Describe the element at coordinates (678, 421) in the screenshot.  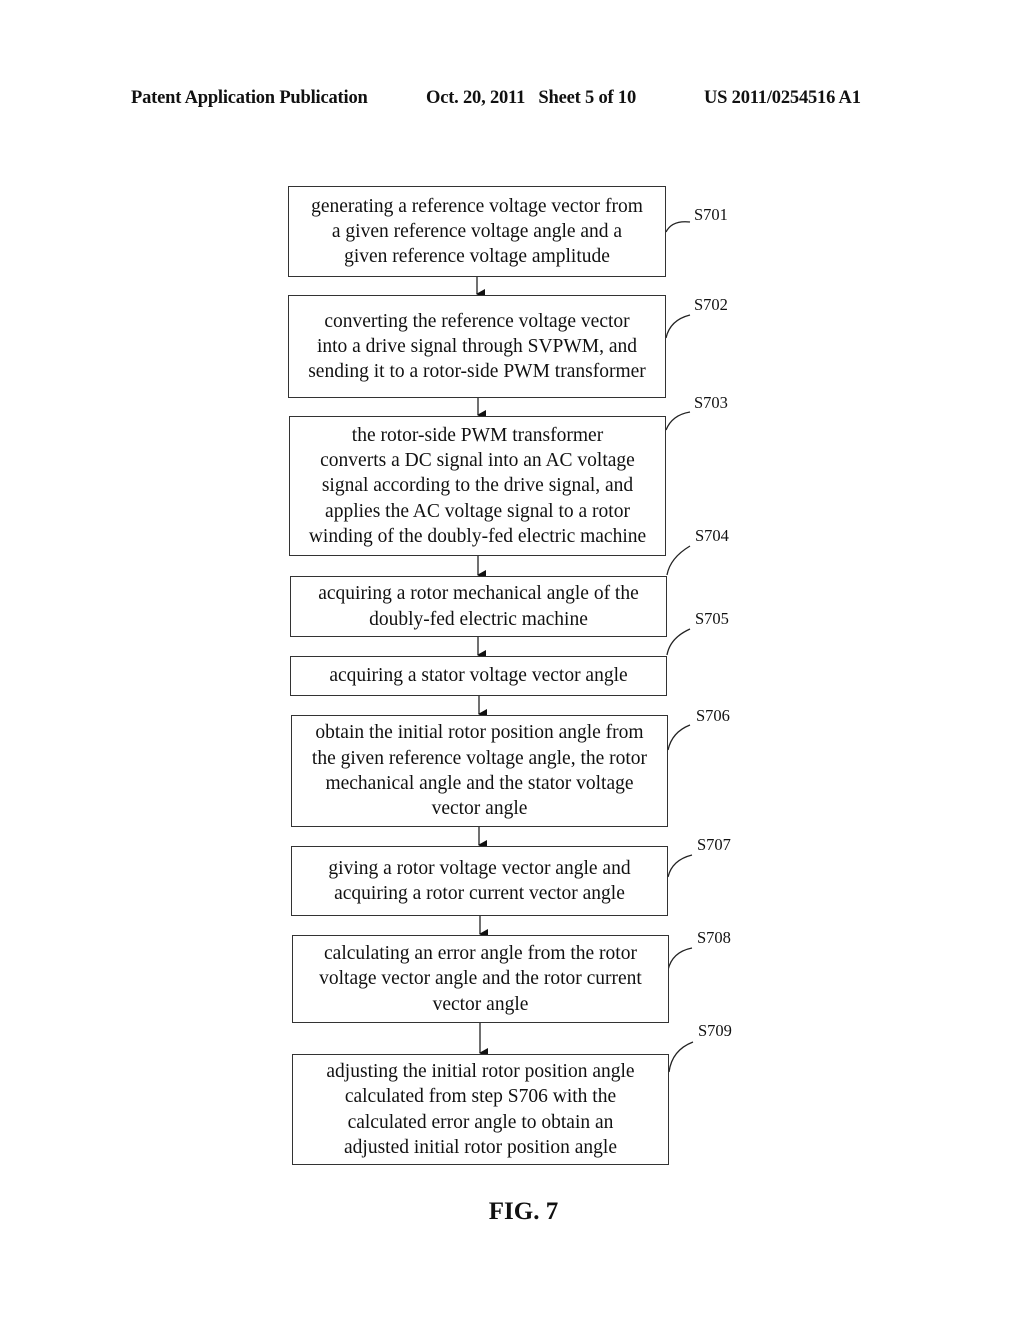
I see `leader-s703` at that location.